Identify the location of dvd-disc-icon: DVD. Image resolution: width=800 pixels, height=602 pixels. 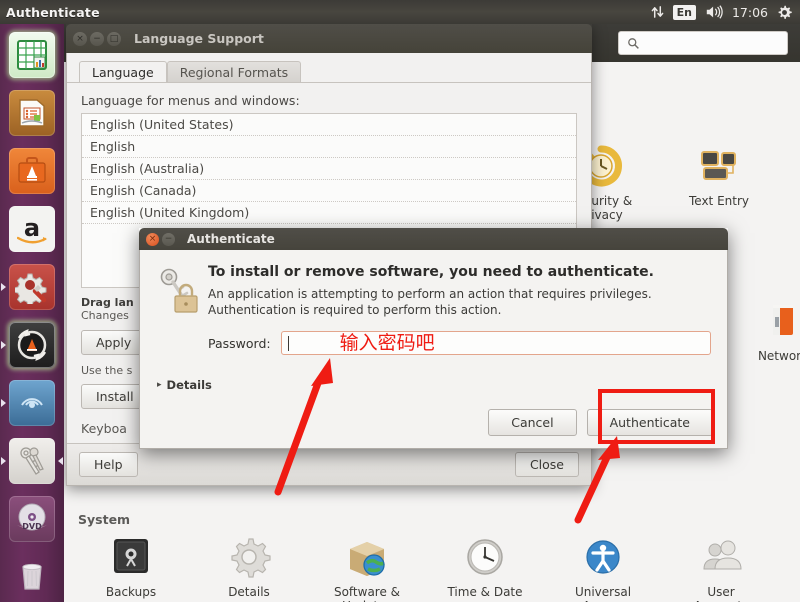
(32, 519).